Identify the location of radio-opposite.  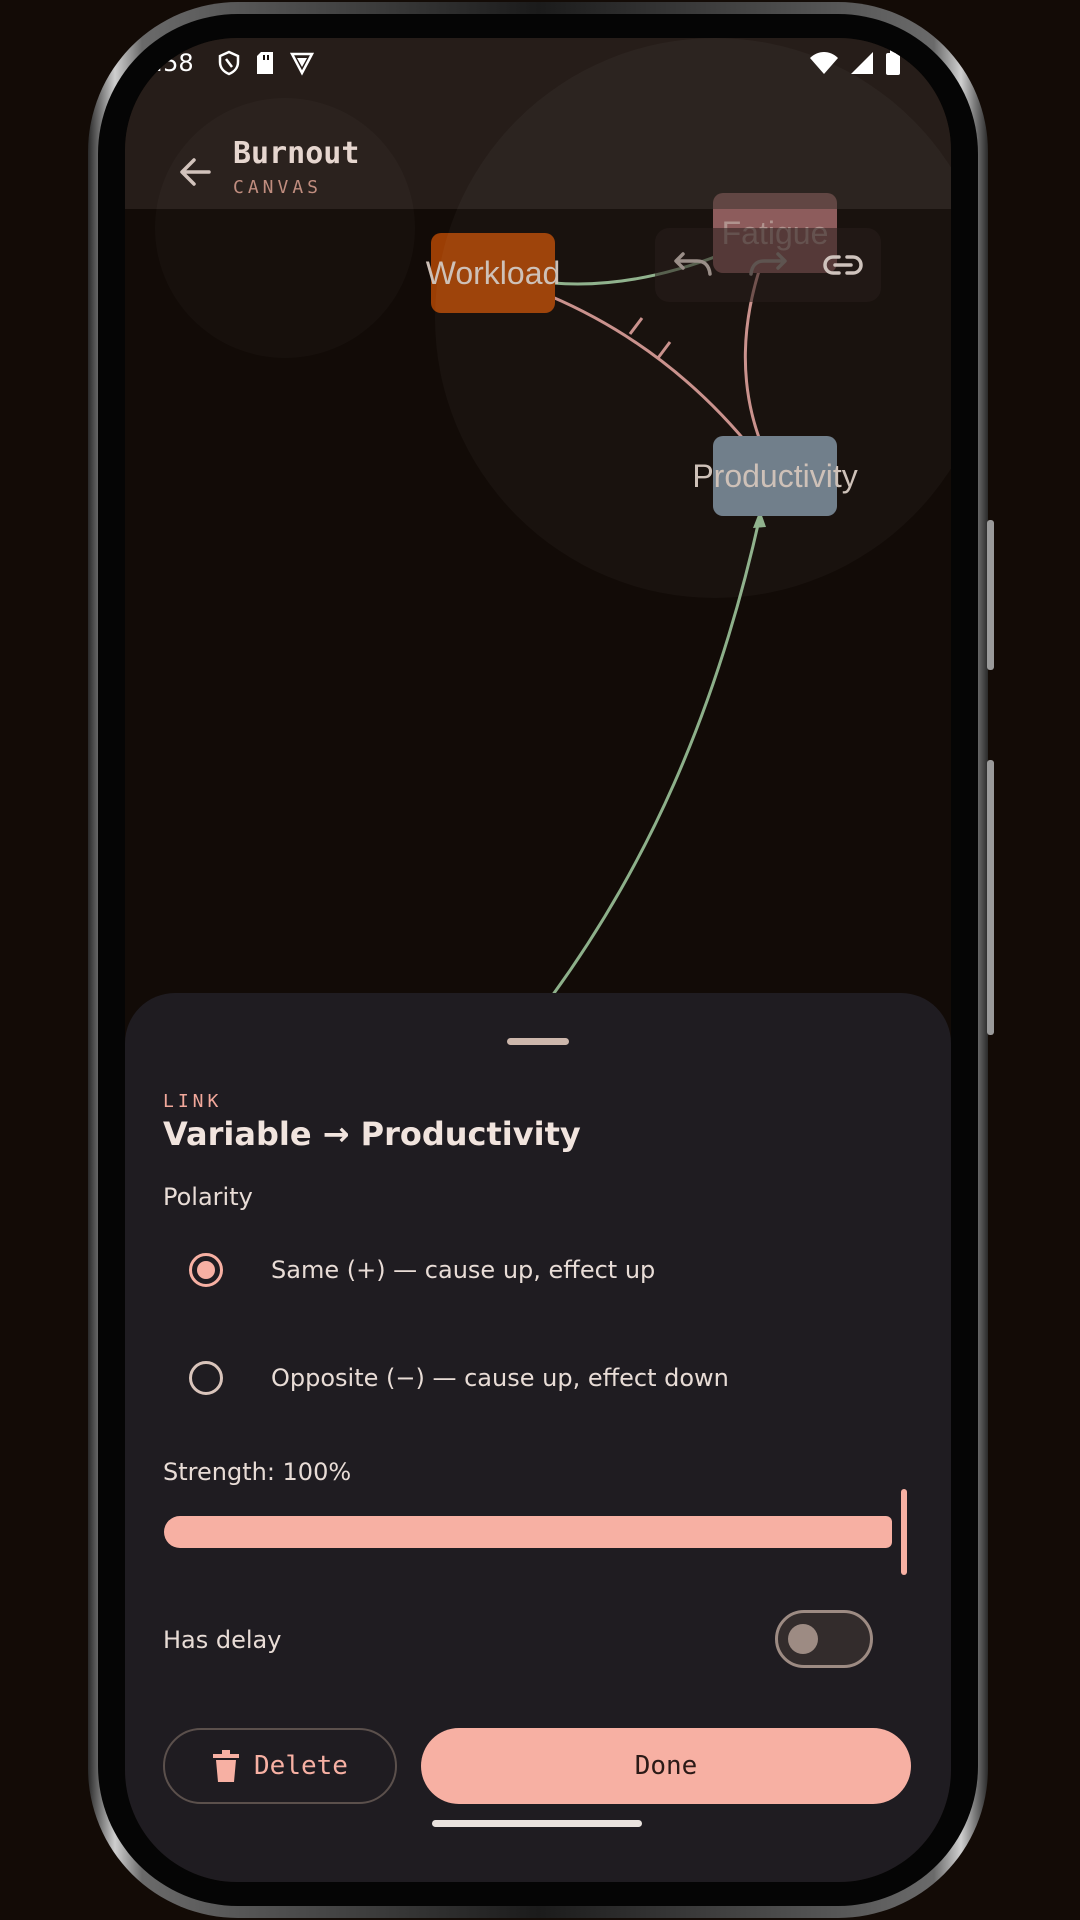
(206, 1378).